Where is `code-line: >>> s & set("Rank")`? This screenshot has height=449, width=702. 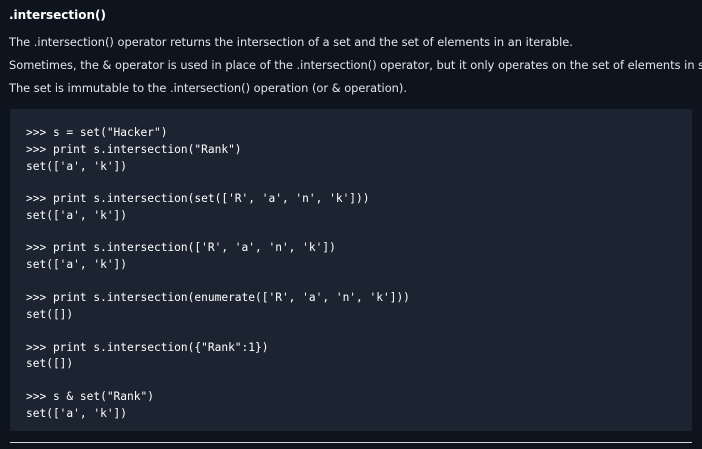
code-line: >>> s & set("Rank") is located at coordinates (90, 396).